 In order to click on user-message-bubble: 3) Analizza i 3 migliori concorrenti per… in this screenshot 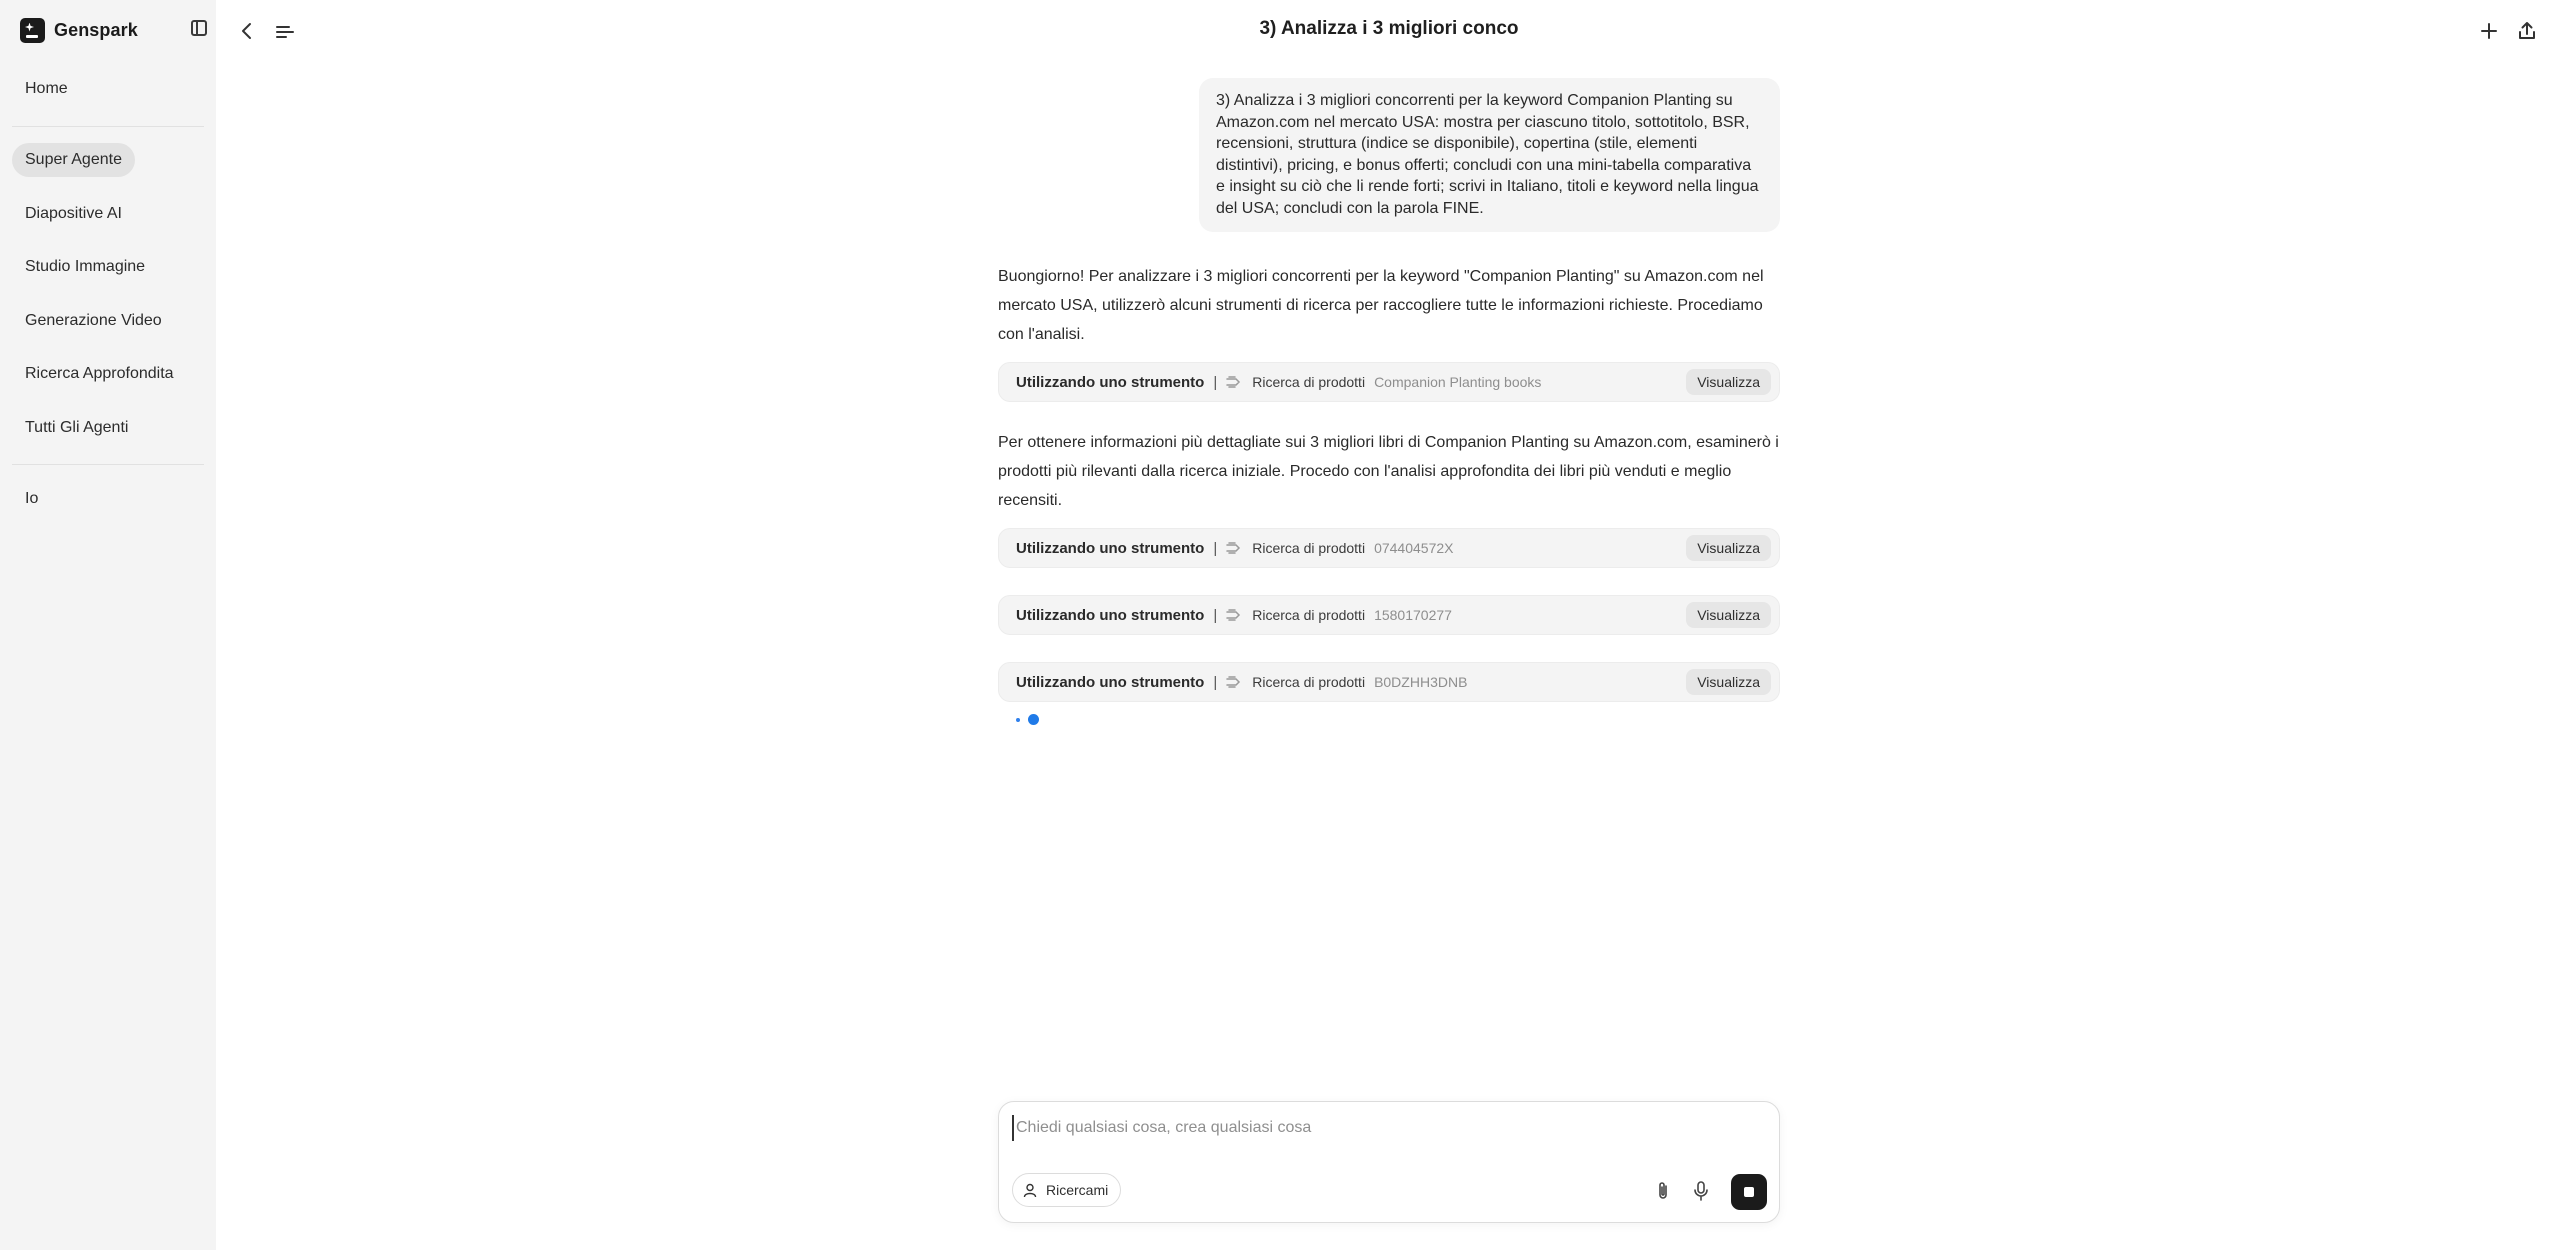, I will do `click(1489, 155)`.